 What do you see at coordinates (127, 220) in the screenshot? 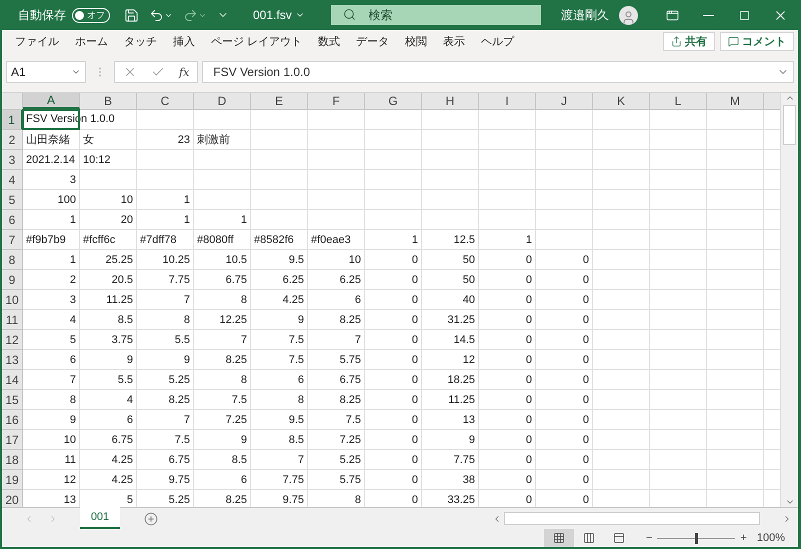
I see `table-cell-text: 20` at bounding box center [127, 220].